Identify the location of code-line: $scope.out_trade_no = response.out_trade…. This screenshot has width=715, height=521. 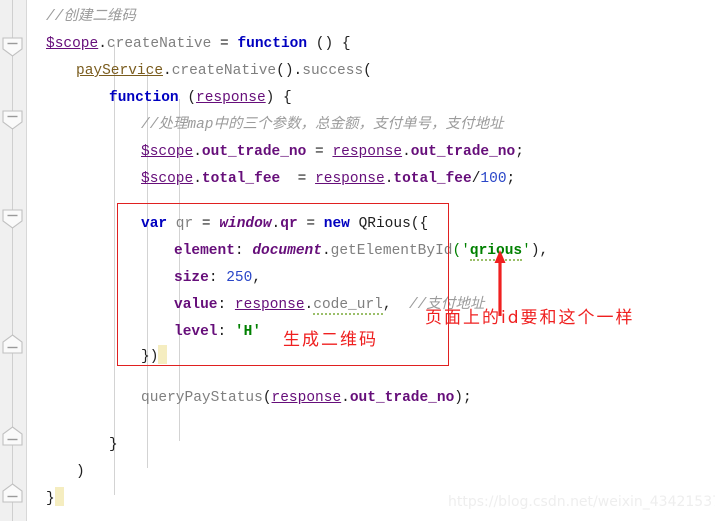
(332, 152).